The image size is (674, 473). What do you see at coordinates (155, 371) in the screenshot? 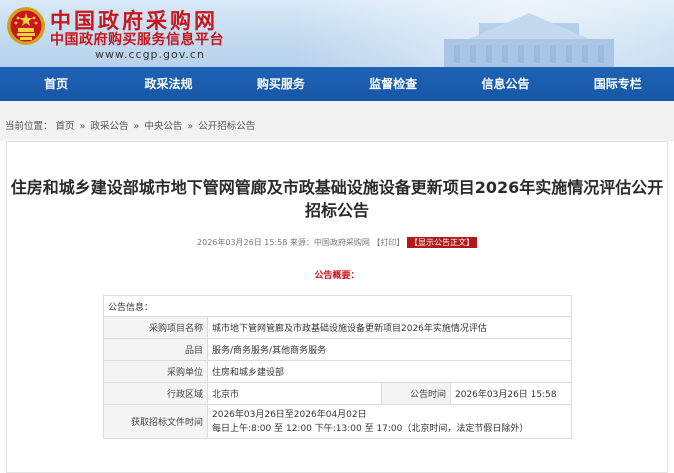
I see `row-label: 采购单位` at bounding box center [155, 371].